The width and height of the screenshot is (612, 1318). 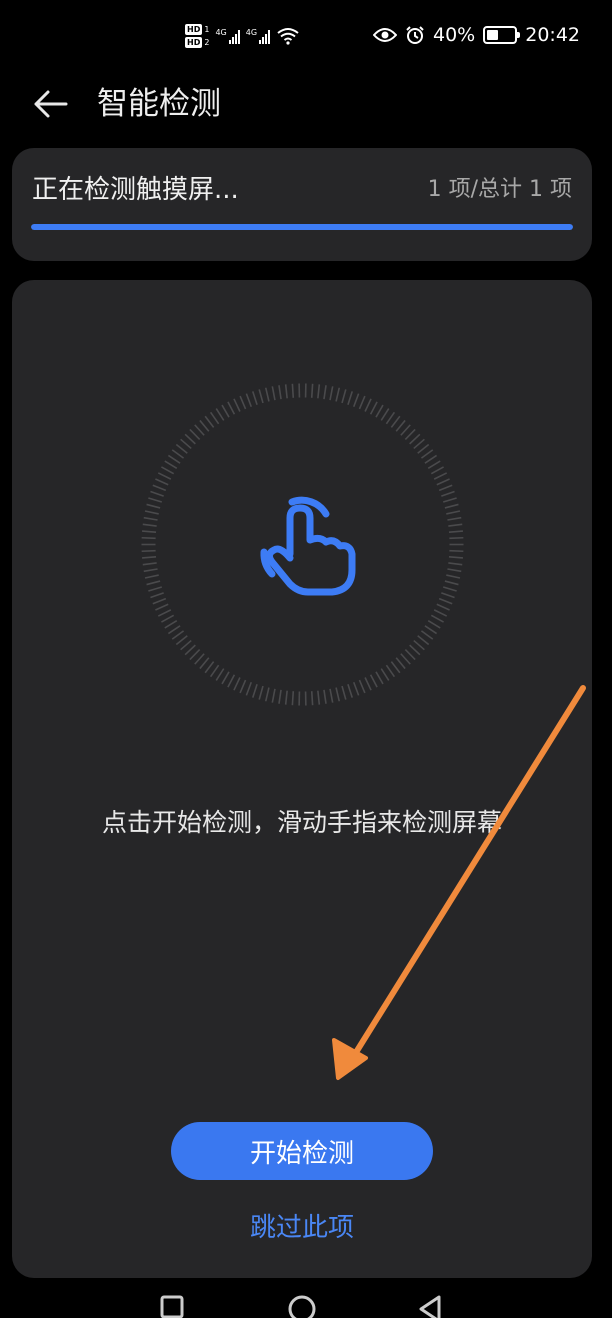 What do you see at coordinates (172, 1306) in the screenshot?
I see `recent-apps-button` at bounding box center [172, 1306].